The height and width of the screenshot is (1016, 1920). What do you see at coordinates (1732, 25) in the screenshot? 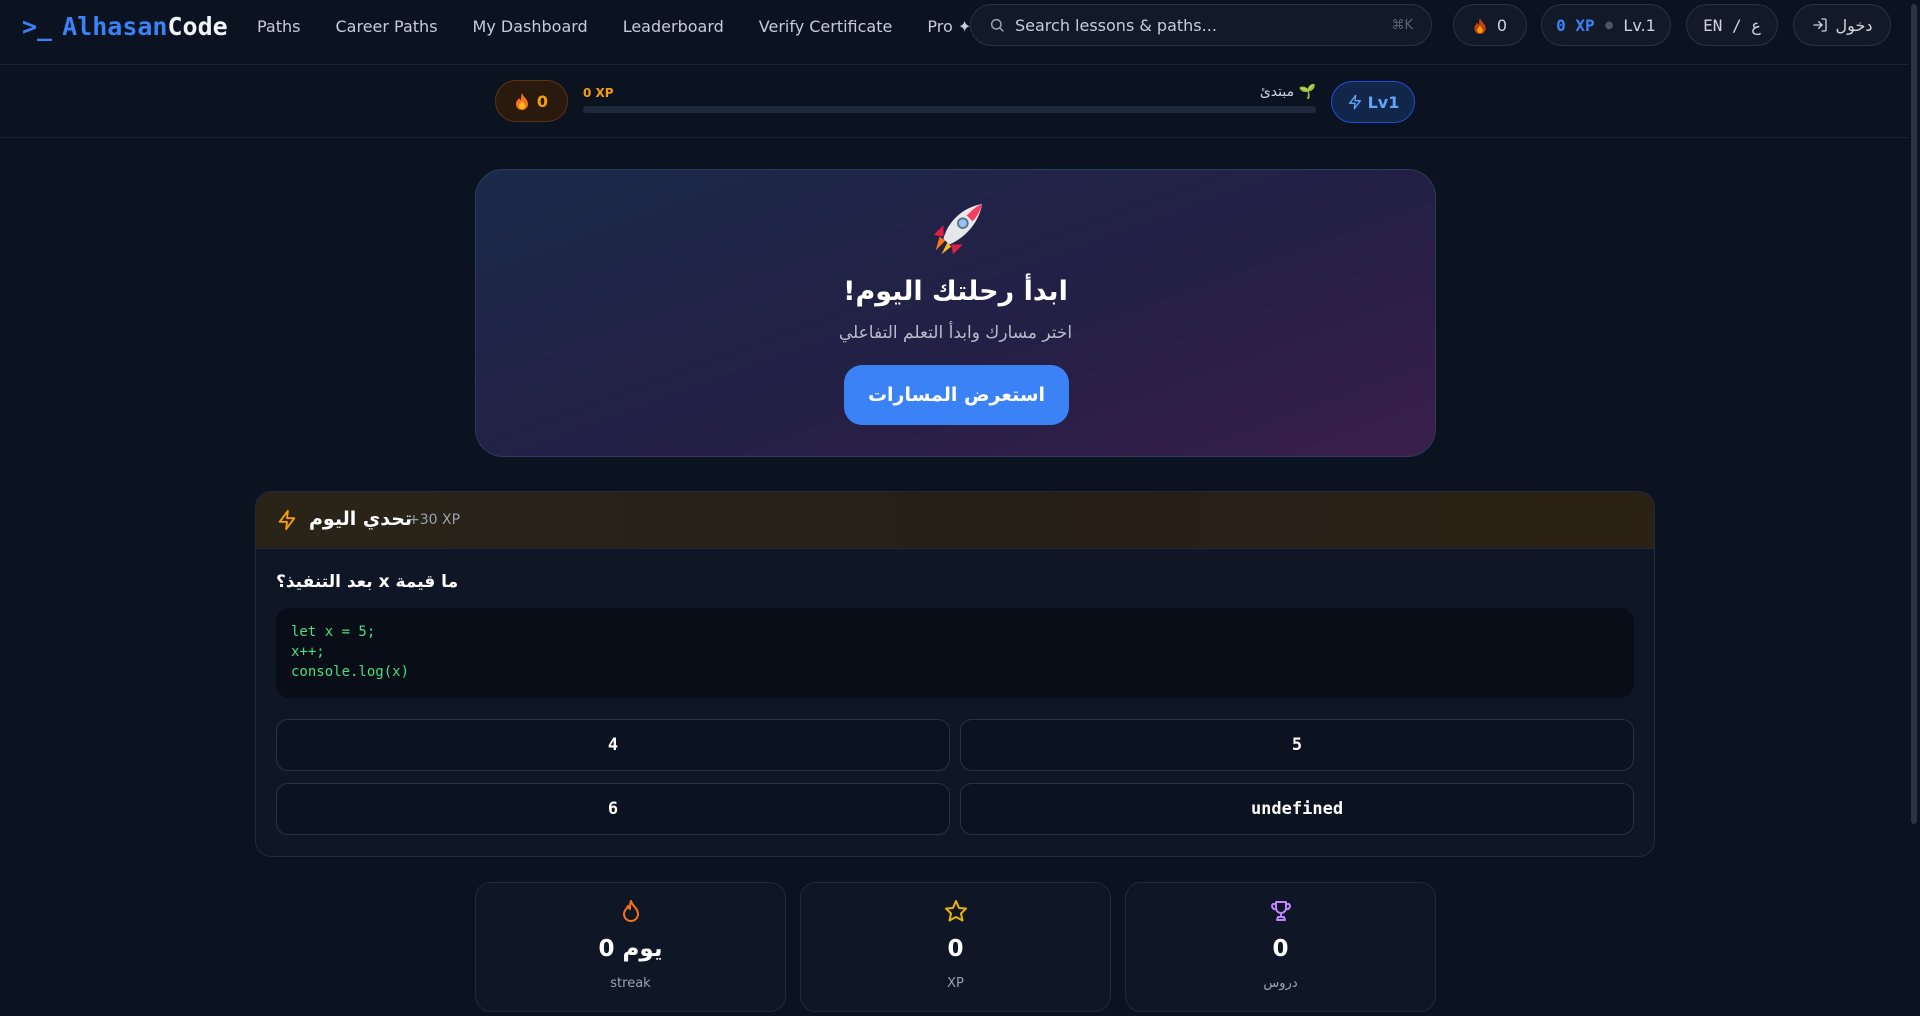
I see `language-toggle: EN / ع` at bounding box center [1732, 25].